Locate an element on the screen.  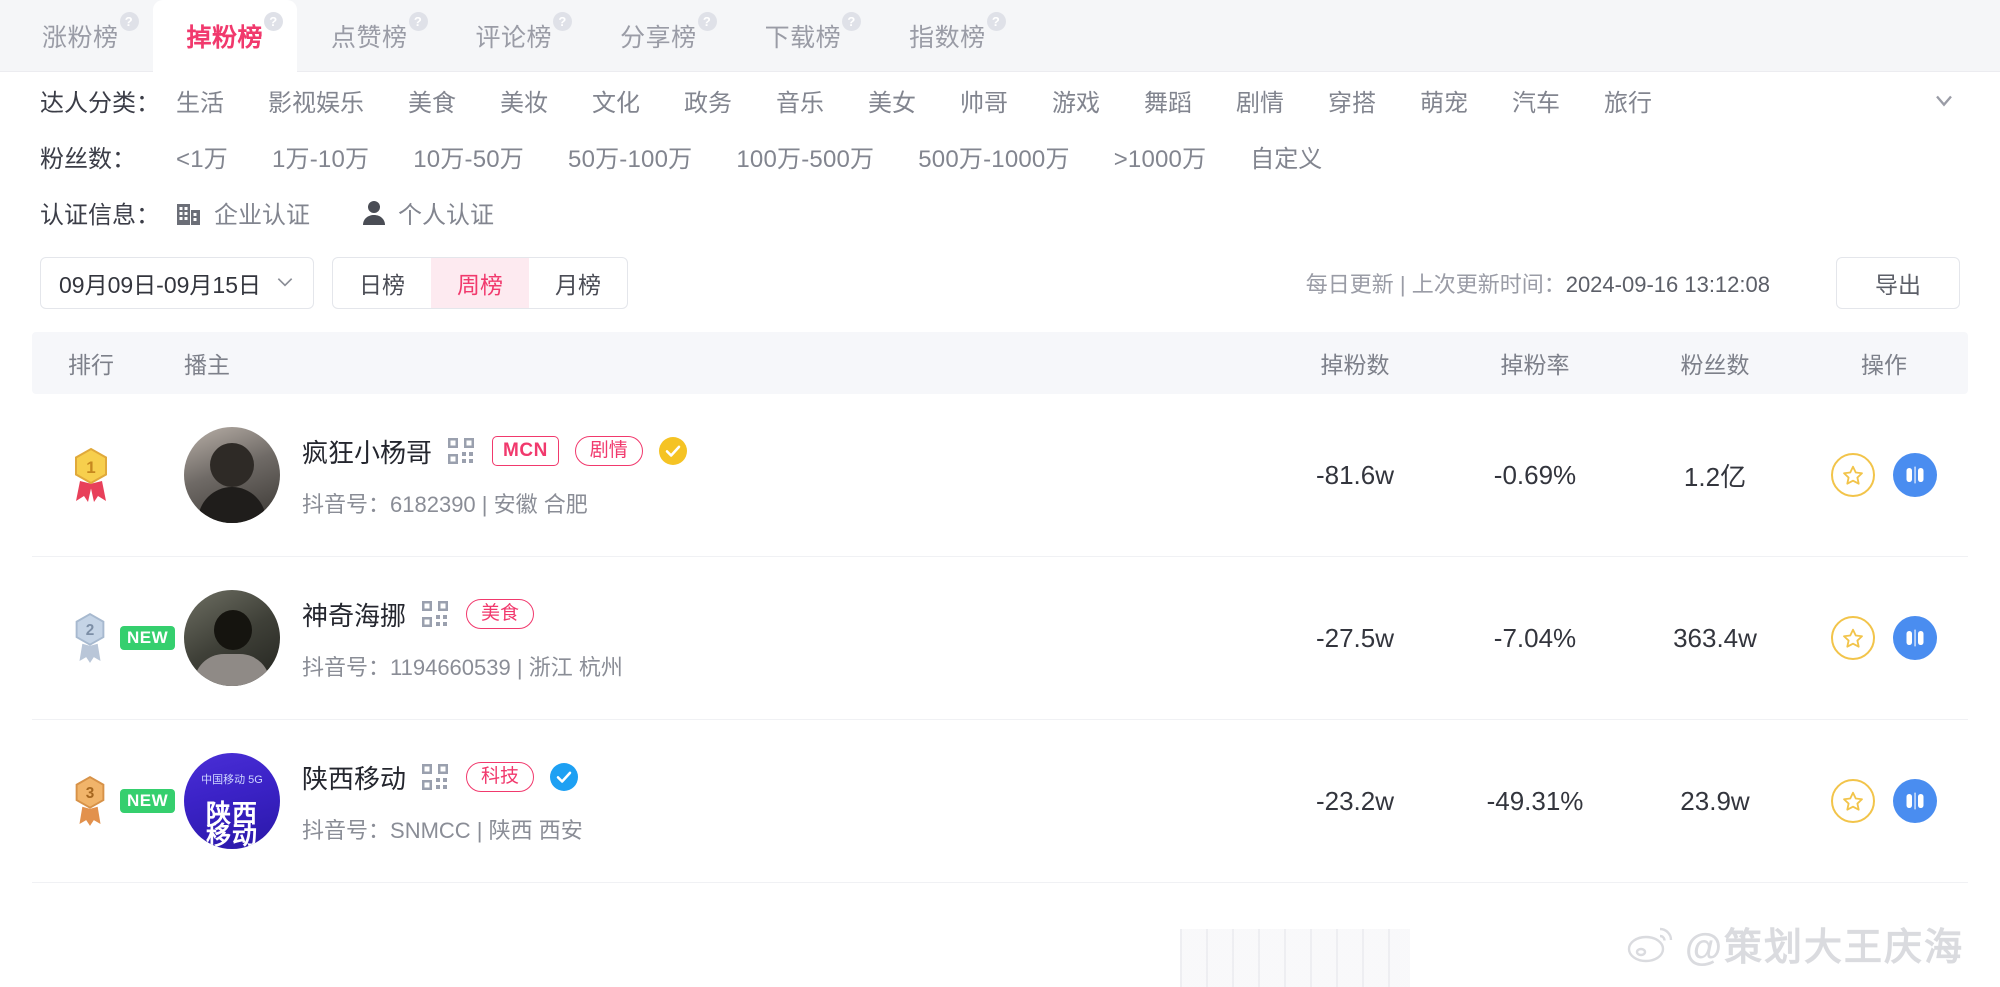
tab-diaofenbang: 掉粉榜 ? is located at coordinates (225, 36).